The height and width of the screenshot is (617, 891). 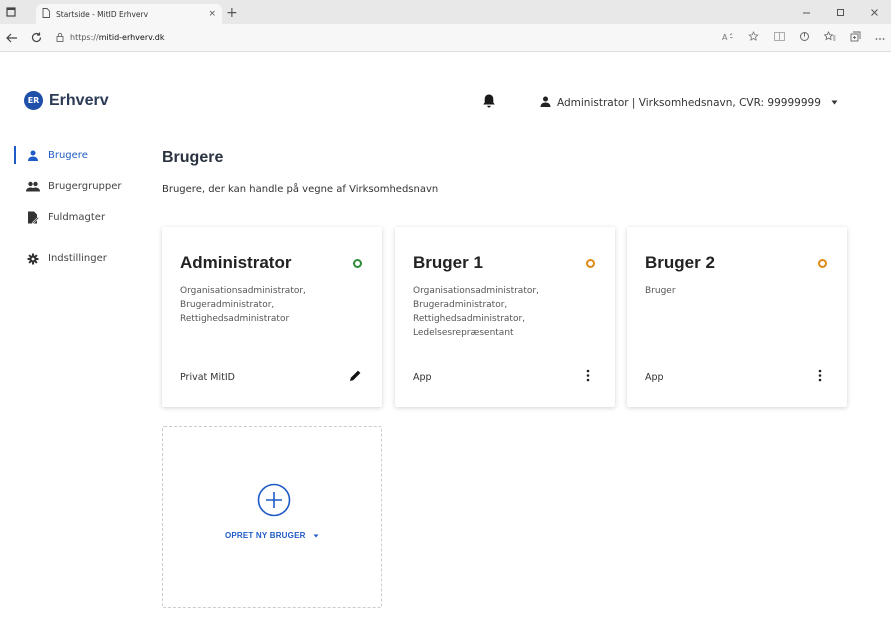 What do you see at coordinates (232, 13) in the screenshot?
I see `new-tab-button: +` at bounding box center [232, 13].